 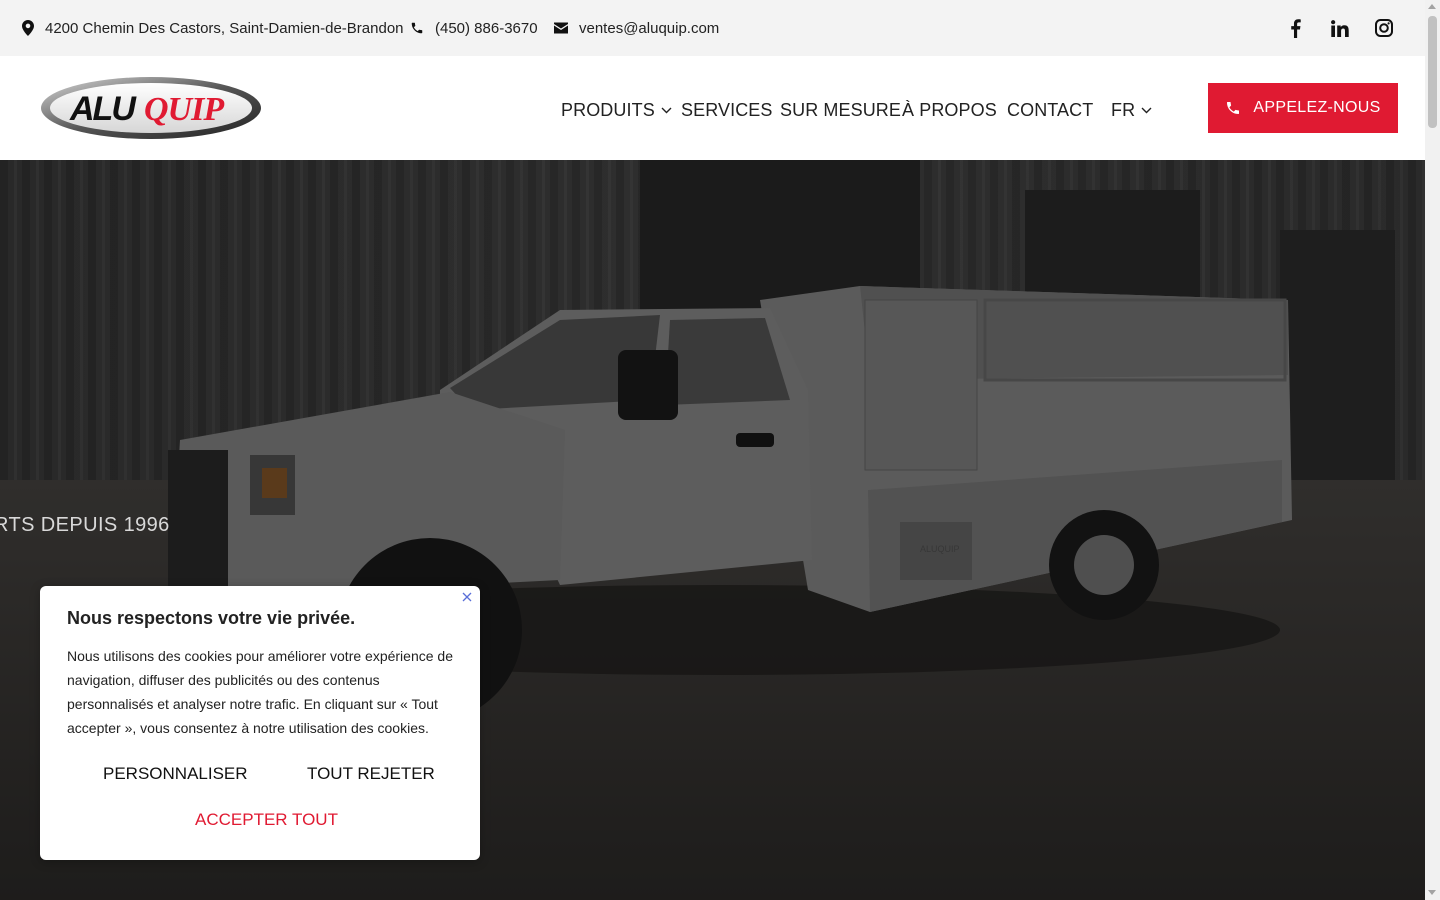 I want to click on nav-language-label: FR, so click(x=1123, y=110).